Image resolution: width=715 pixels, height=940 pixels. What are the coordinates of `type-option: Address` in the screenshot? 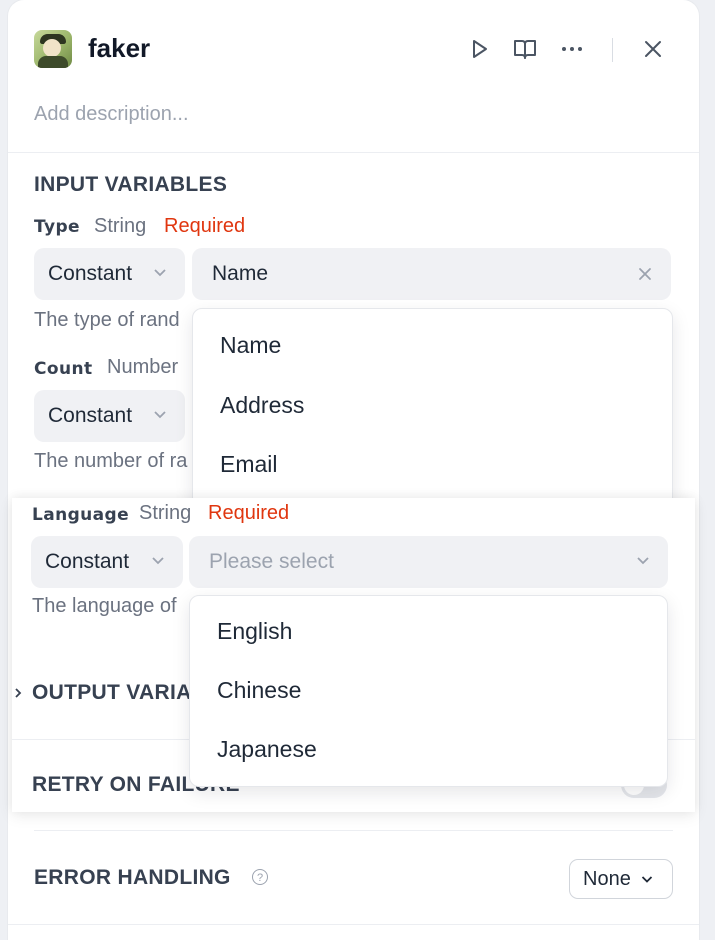 It's located at (262, 405).